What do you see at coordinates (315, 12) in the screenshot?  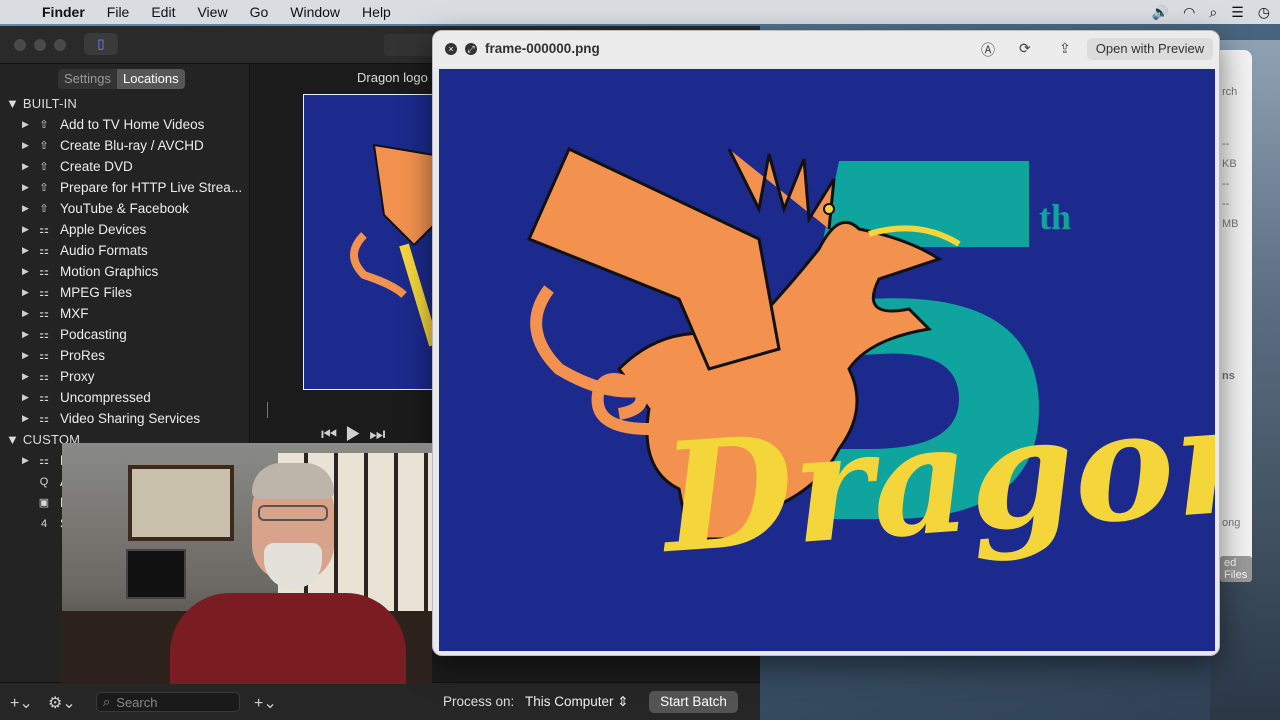 I see `menu-window: Window` at bounding box center [315, 12].